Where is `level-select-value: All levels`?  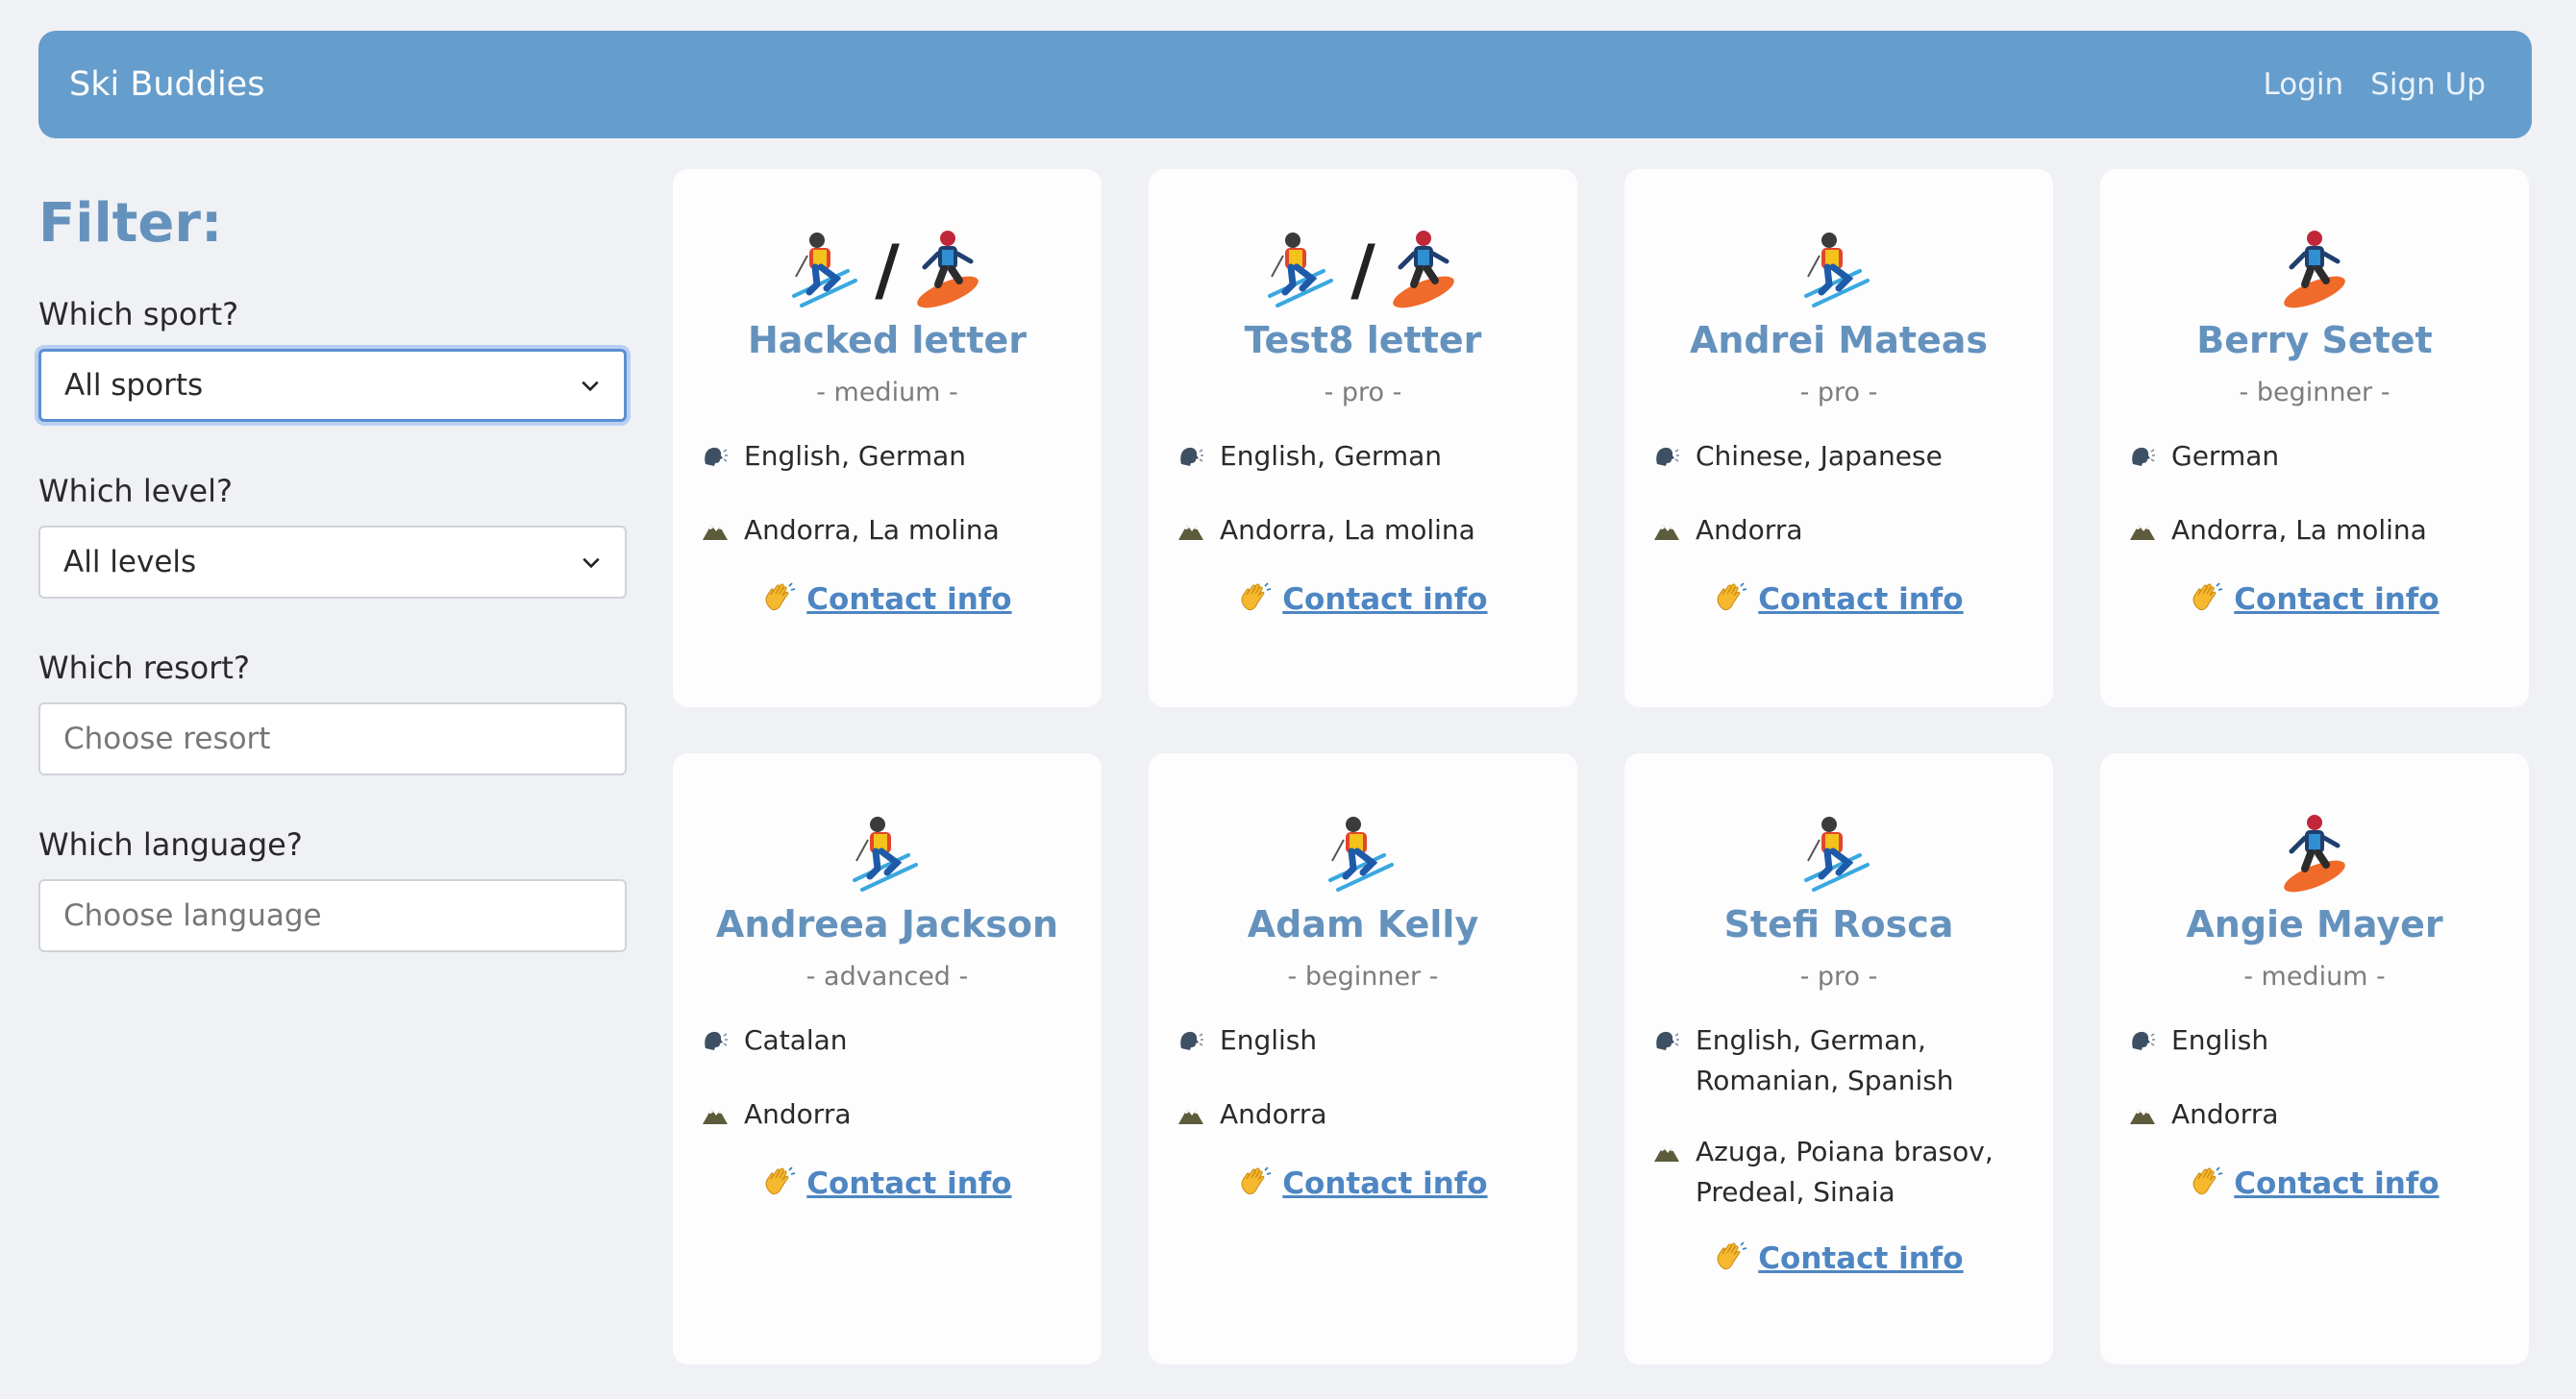
level-select-value: All levels is located at coordinates (130, 562).